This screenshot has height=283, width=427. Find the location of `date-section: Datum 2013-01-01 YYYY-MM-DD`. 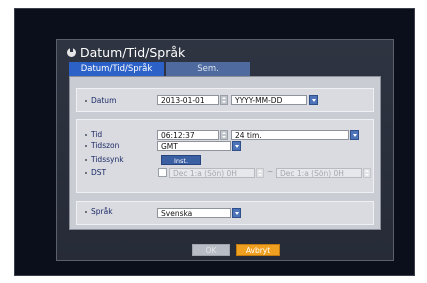

date-section: Datum 2013-01-01 YYYY-MM-DD is located at coordinates (225, 100).